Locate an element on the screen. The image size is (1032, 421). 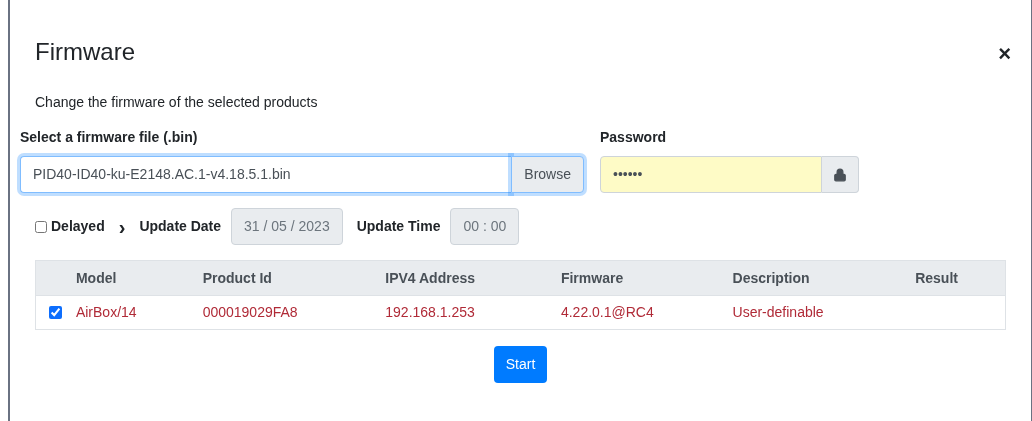
dialog-description: Change the firmware of the selected products is located at coordinates (176, 102).